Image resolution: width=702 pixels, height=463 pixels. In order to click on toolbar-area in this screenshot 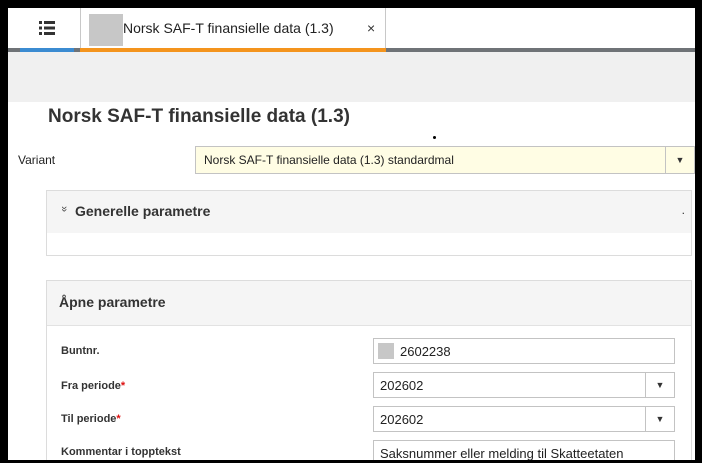, I will do `click(351, 77)`.